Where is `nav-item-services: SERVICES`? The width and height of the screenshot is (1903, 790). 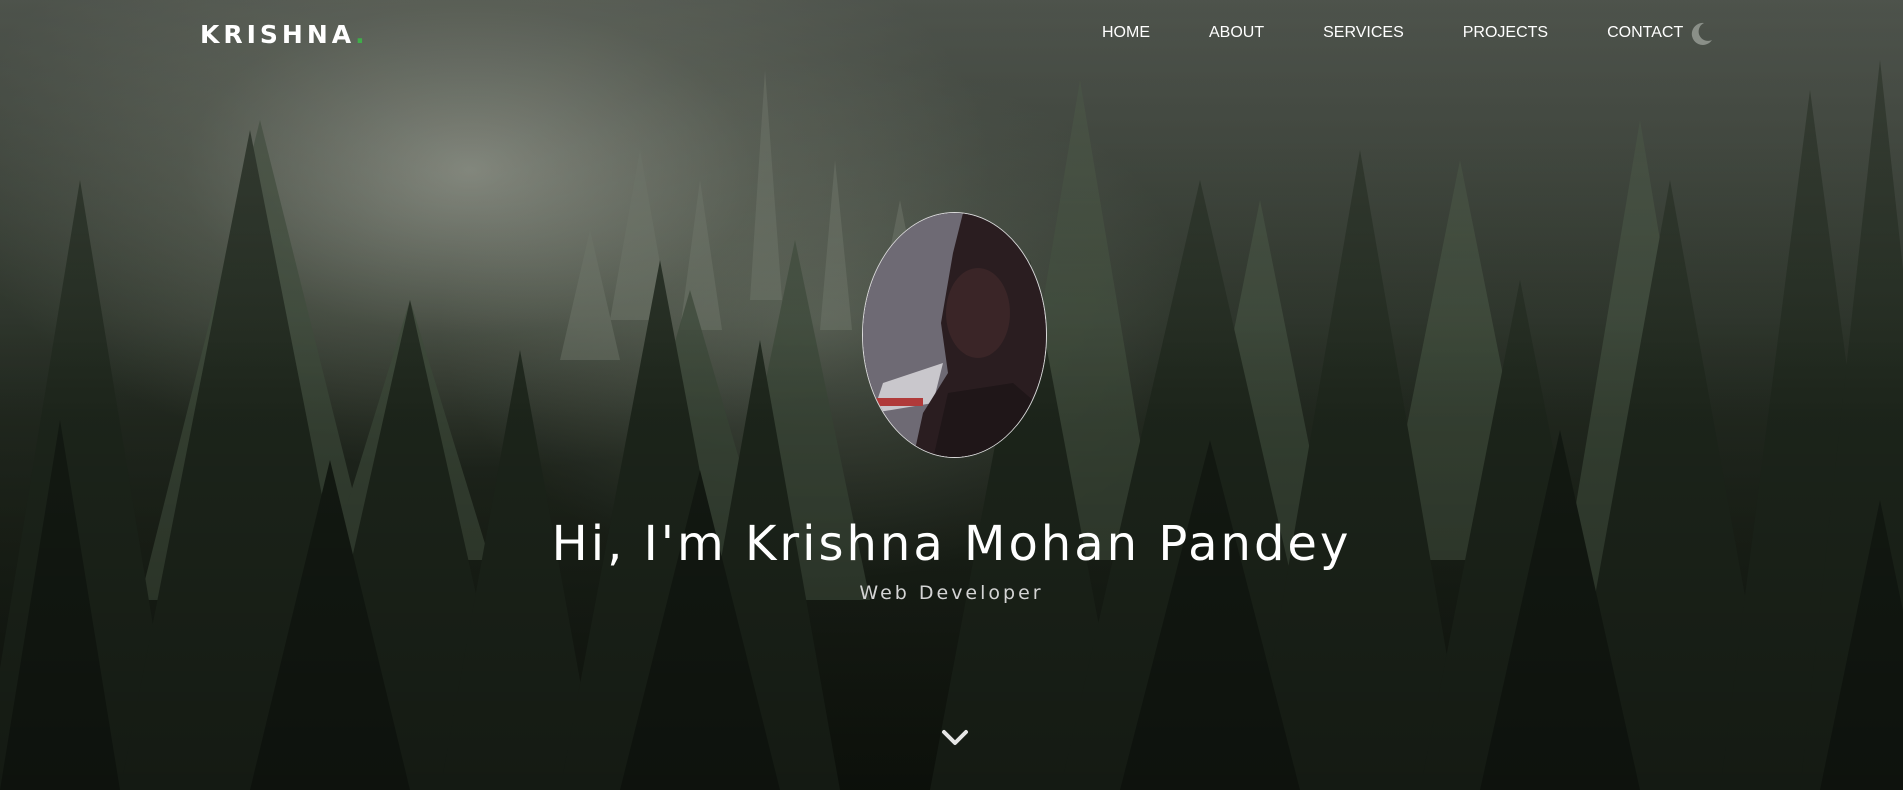
nav-item-services: SERVICES is located at coordinates (1363, 33).